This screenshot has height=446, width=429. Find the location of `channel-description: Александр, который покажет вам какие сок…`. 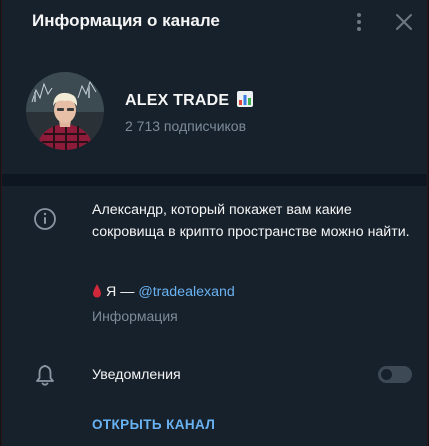

channel-description: Александр, который покажет вам какие сок… is located at coordinates (251, 221).